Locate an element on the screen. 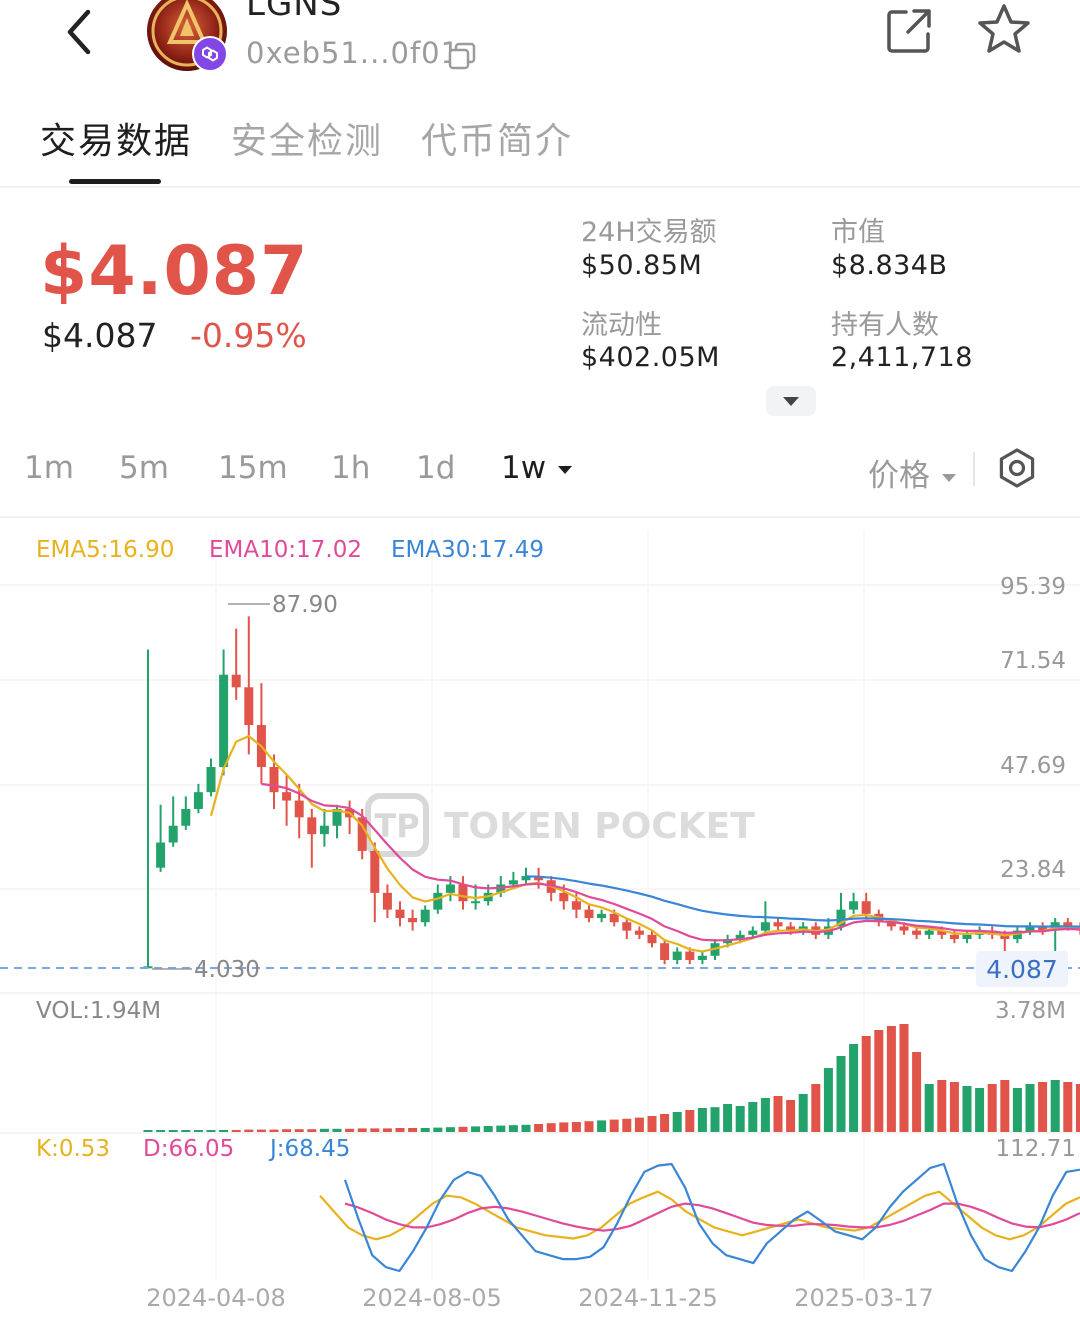 The image size is (1080, 1323). y-tick-label: 71.54 is located at coordinates (1033, 661).